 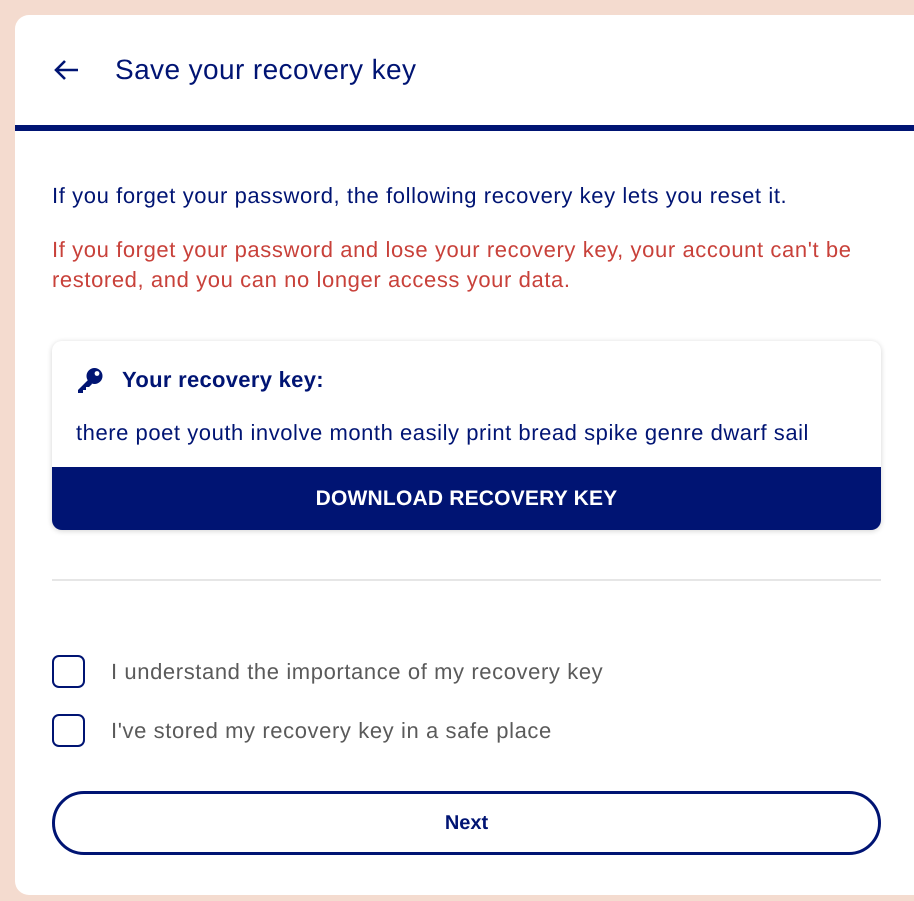 I want to click on checkbox-label: I understand the importance of my recovery key, so click(x=357, y=671).